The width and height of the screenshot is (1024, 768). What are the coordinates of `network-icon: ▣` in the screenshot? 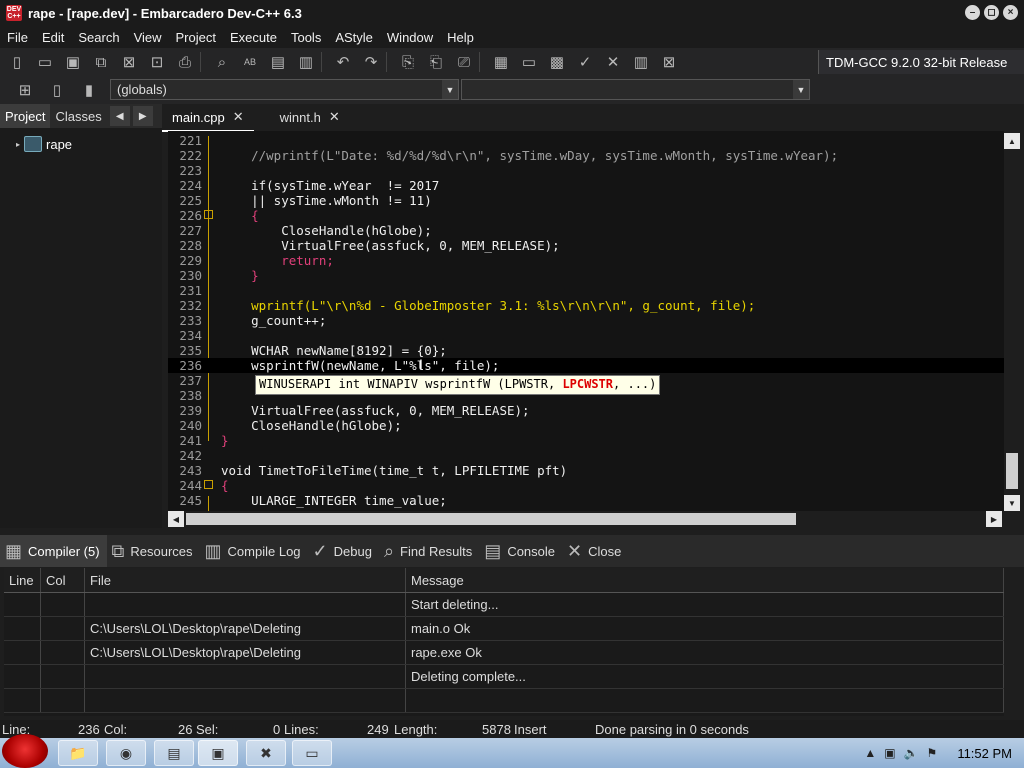 It's located at (889, 753).